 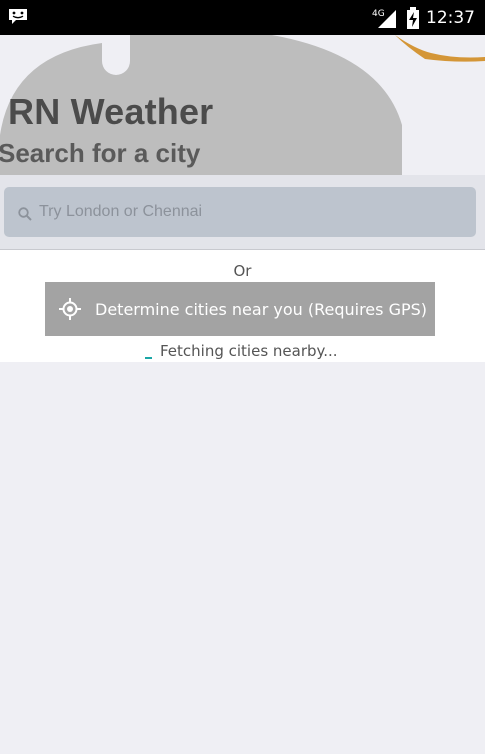 I want to click on search-input, so click(x=249, y=212).